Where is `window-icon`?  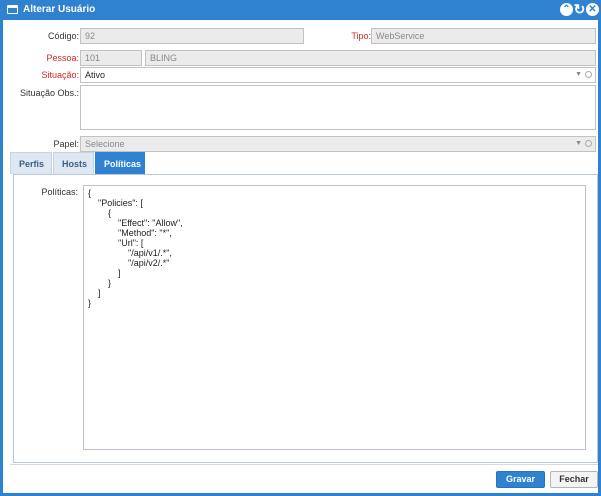
window-icon is located at coordinates (12, 9).